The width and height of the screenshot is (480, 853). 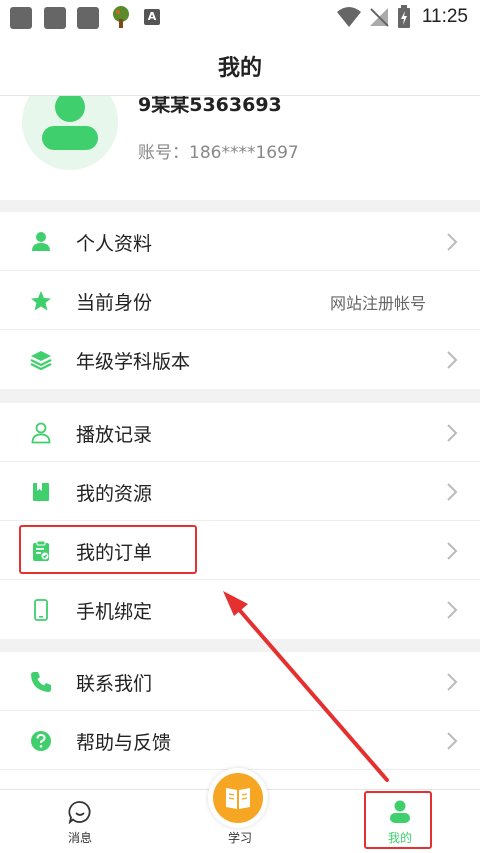 What do you see at coordinates (114, 303) in the screenshot?
I see `menu-item-label: 当前身份` at bounding box center [114, 303].